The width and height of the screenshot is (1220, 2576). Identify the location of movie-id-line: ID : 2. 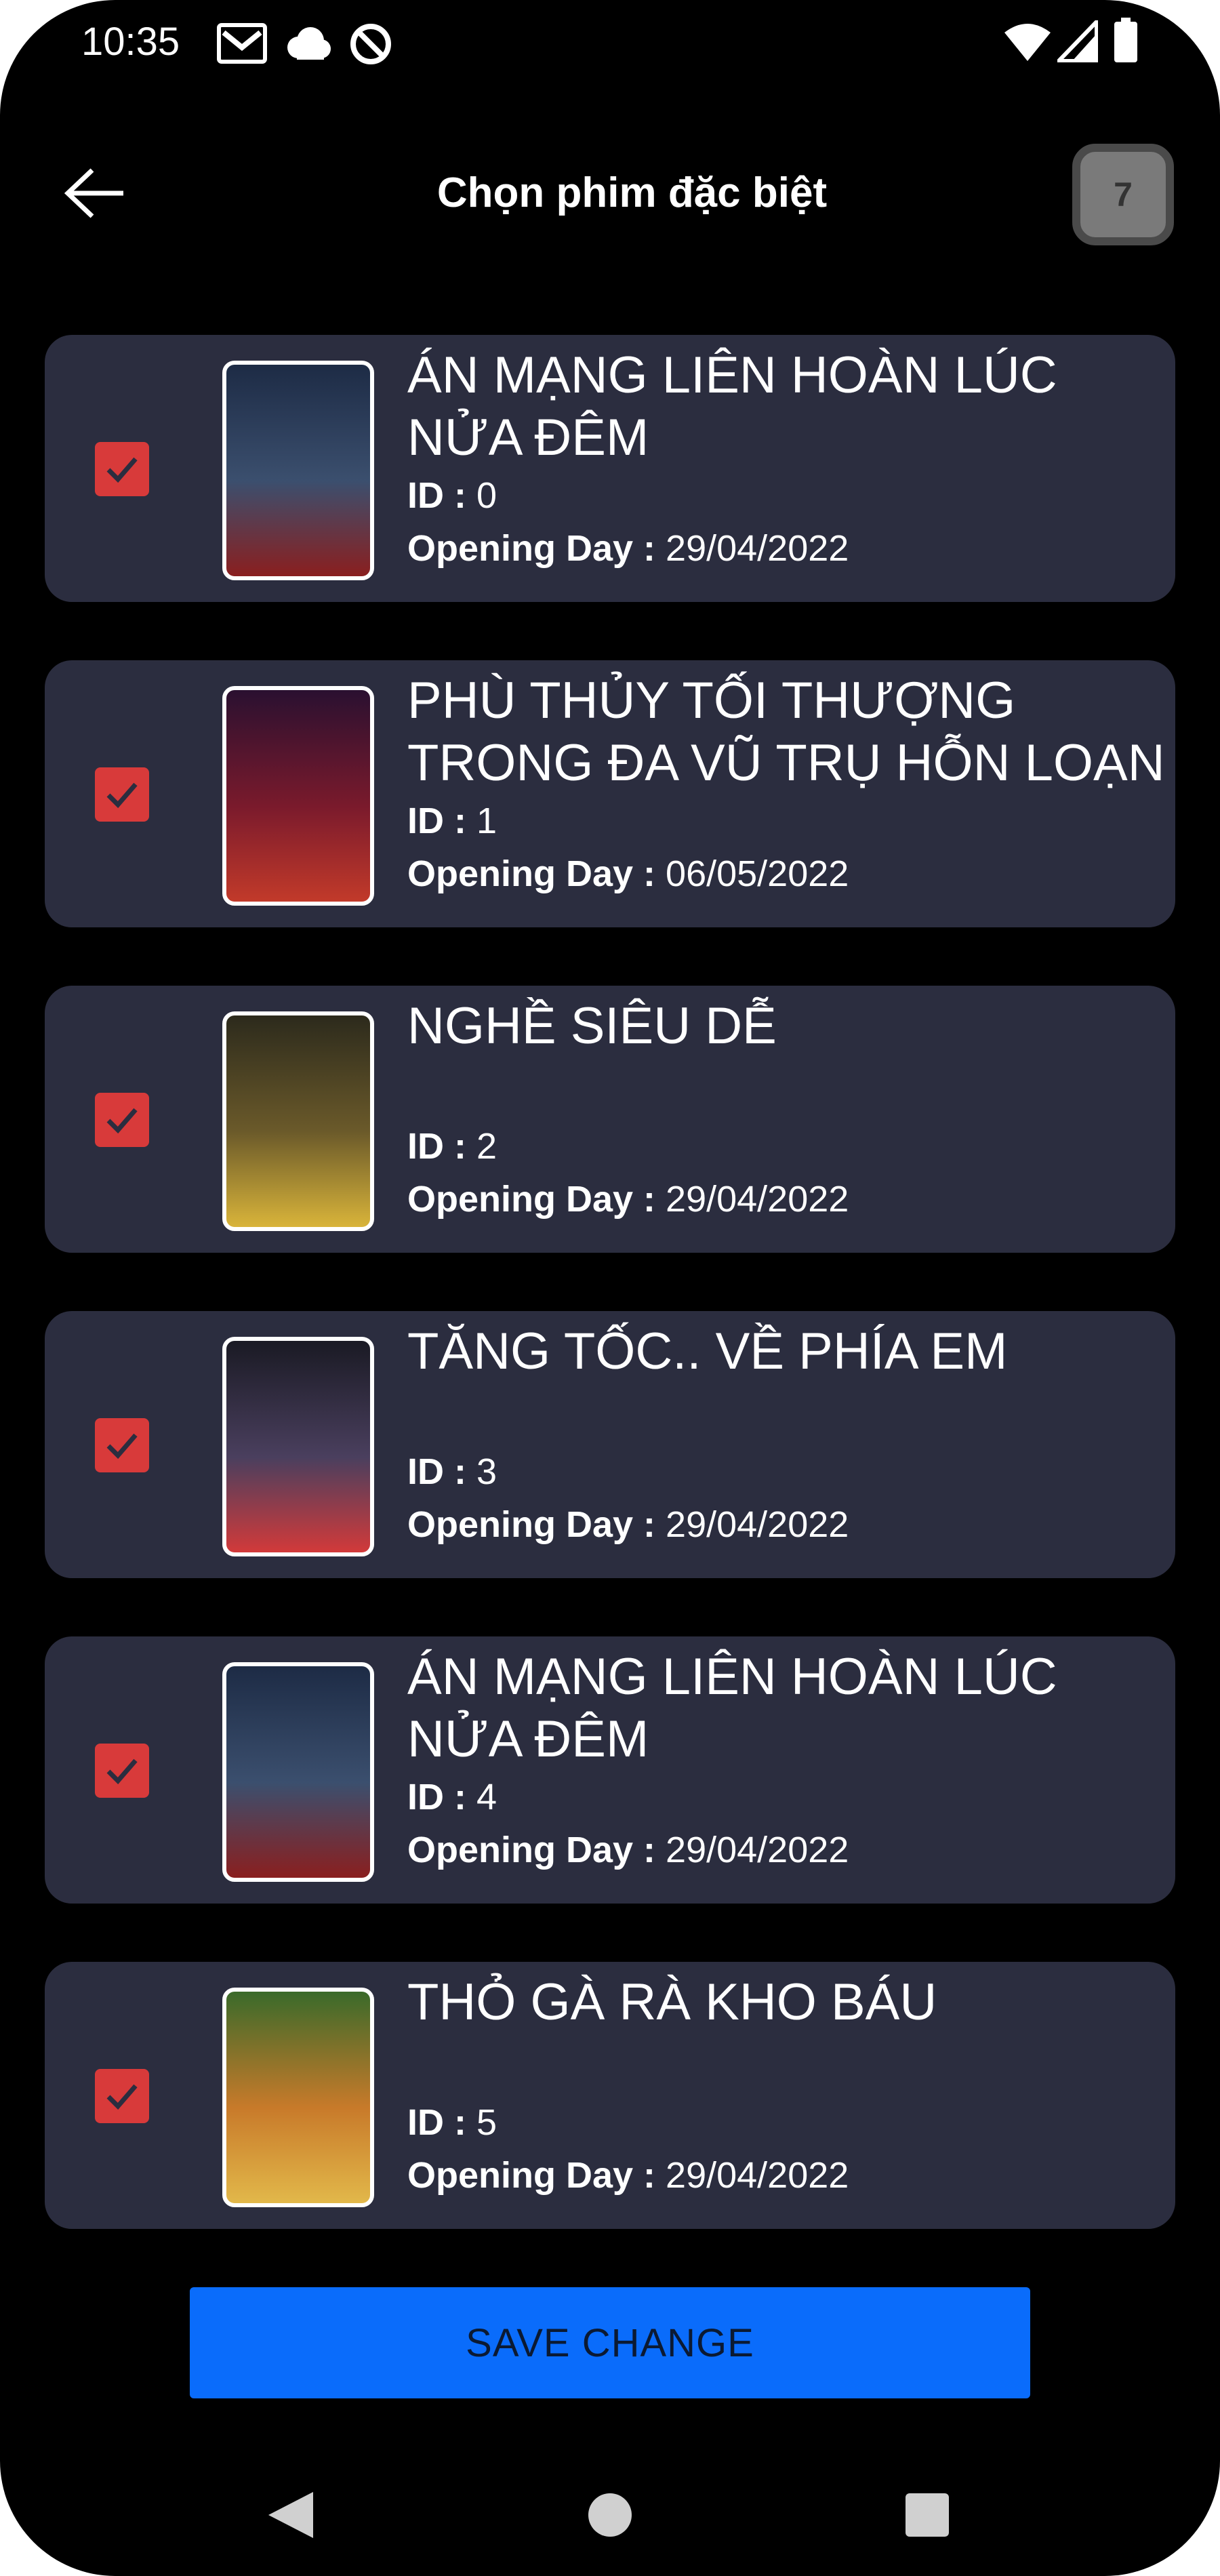
(790, 1146).